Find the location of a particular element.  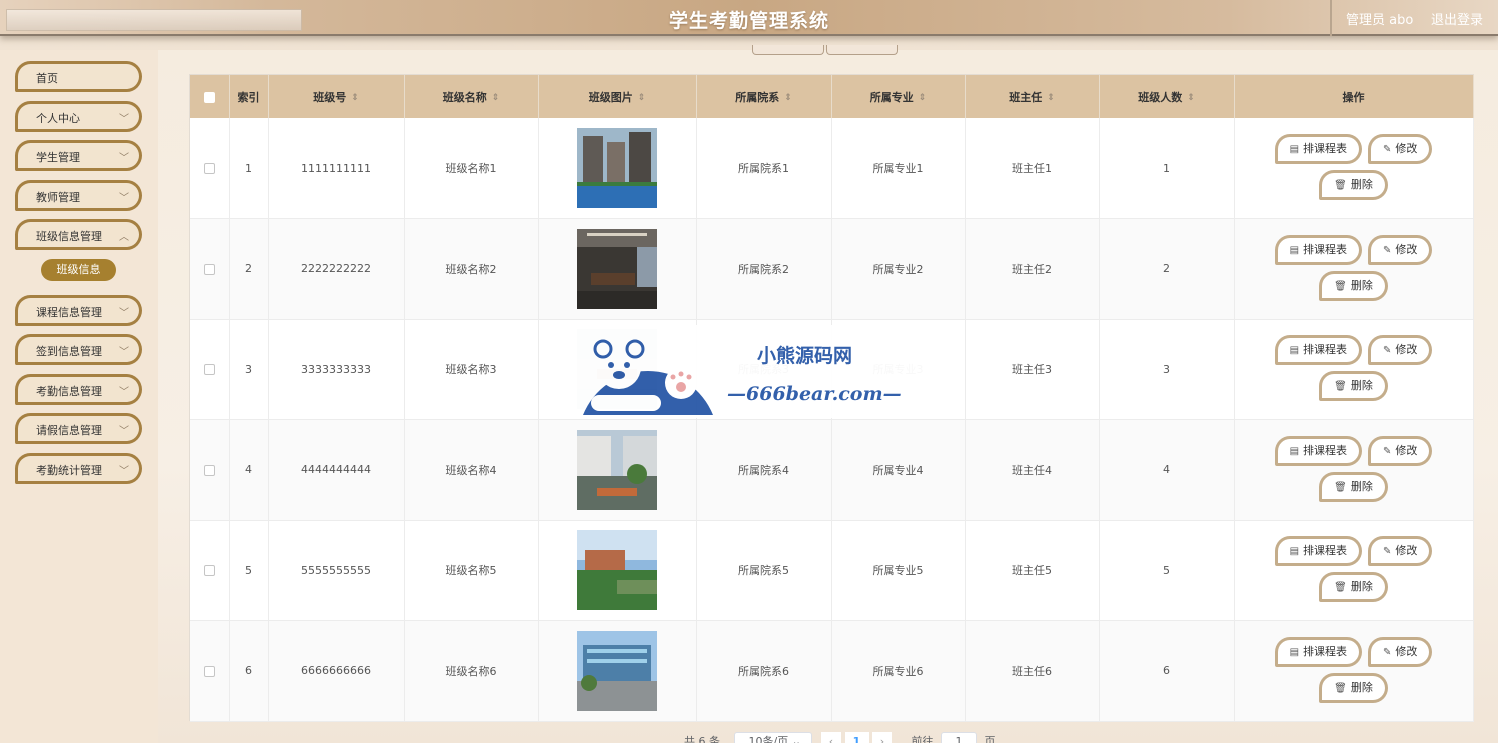

sidebar-item-attendance-info: 考勤信息管理 ﹀ is located at coordinates (78, 389).